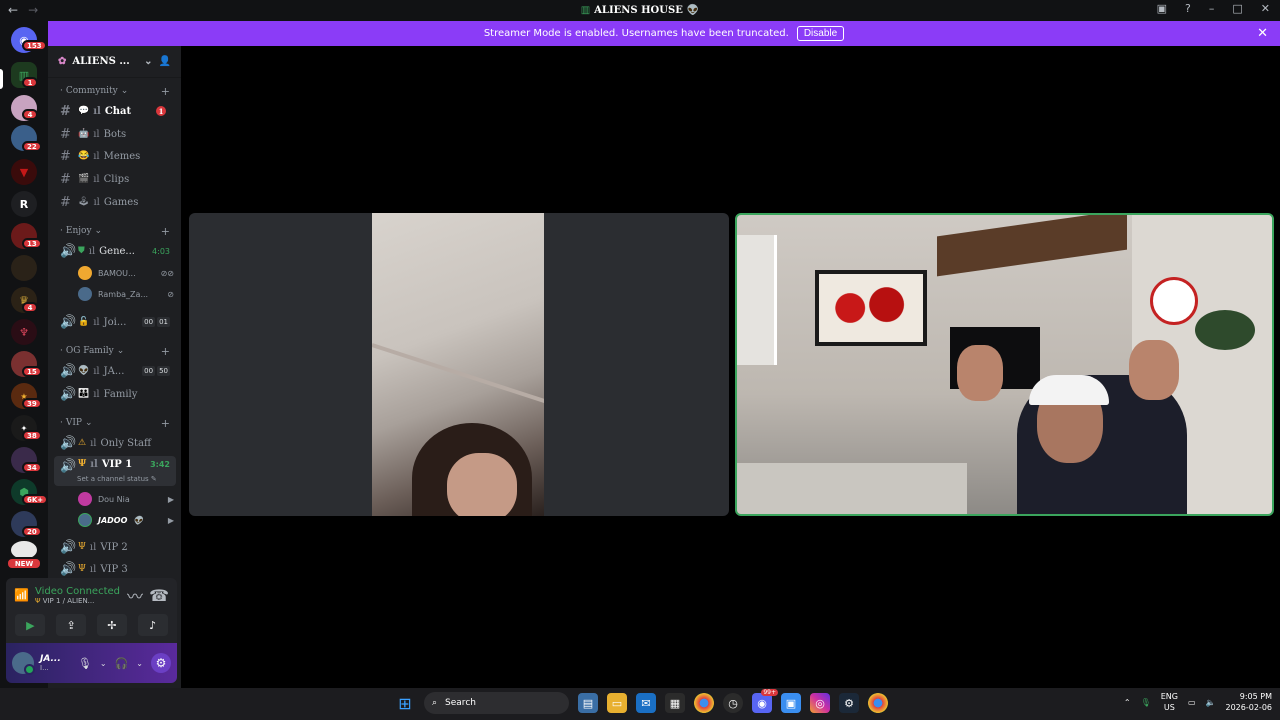 This screenshot has height=720, width=1280. Describe the element at coordinates (65, 179) in the screenshot. I see `hash-icon: #` at that location.